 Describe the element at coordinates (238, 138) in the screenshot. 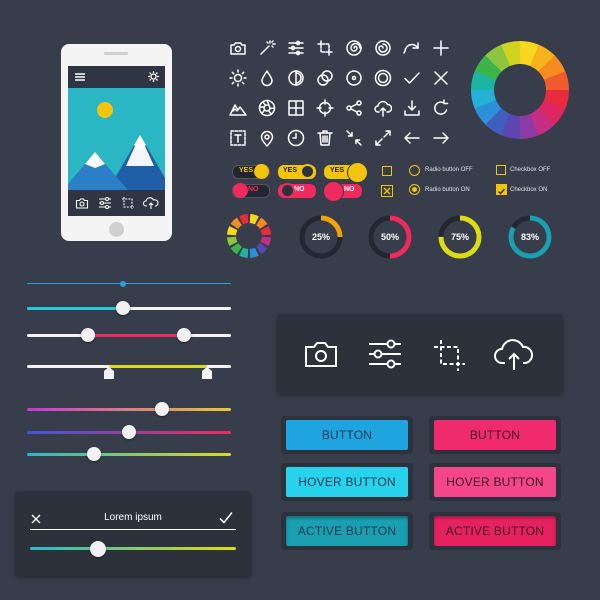

I see `text-box-icon` at that location.